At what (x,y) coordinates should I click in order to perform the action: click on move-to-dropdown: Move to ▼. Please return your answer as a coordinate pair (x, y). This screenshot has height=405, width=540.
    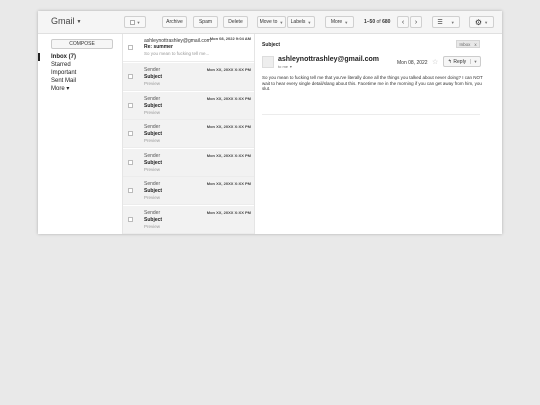
    Looking at the image, I should click on (271, 22).